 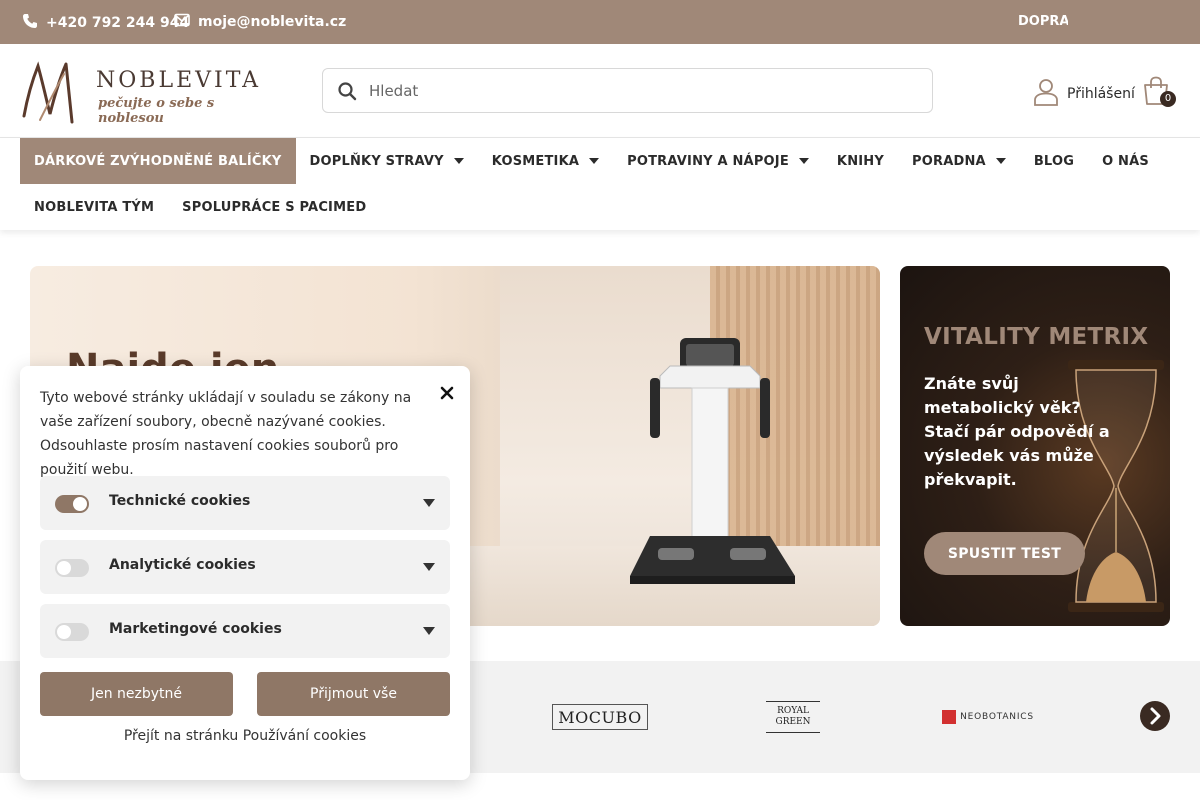 I want to click on phone-icon, so click(x=30, y=23).